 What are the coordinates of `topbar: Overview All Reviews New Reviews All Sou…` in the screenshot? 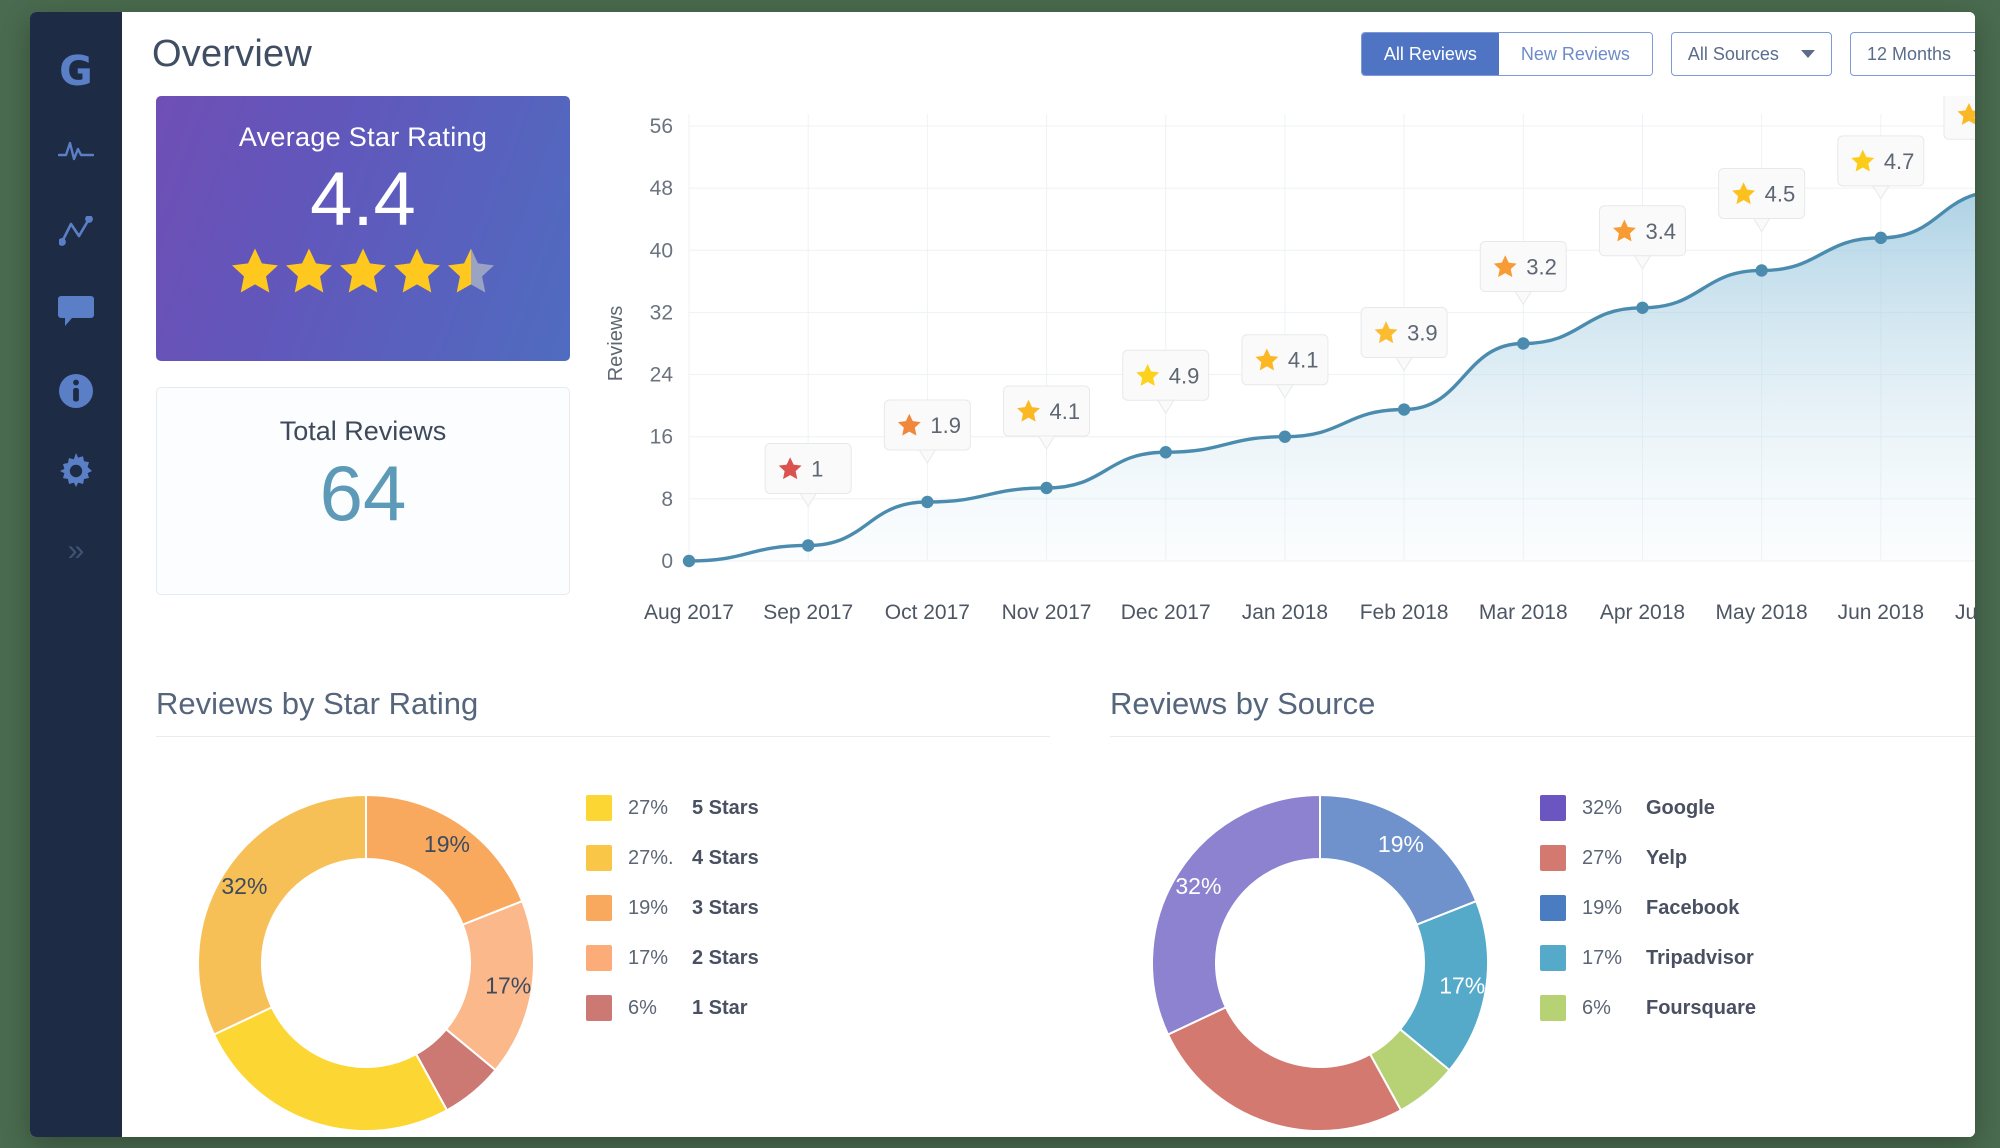 It's located at (1063, 54).